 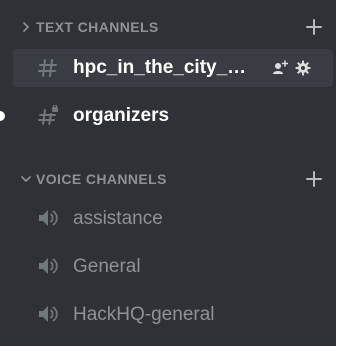 What do you see at coordinates (173, 116) in the screenshot?
I see `text-channel-item: organizers` at bounding box center [173, 116].